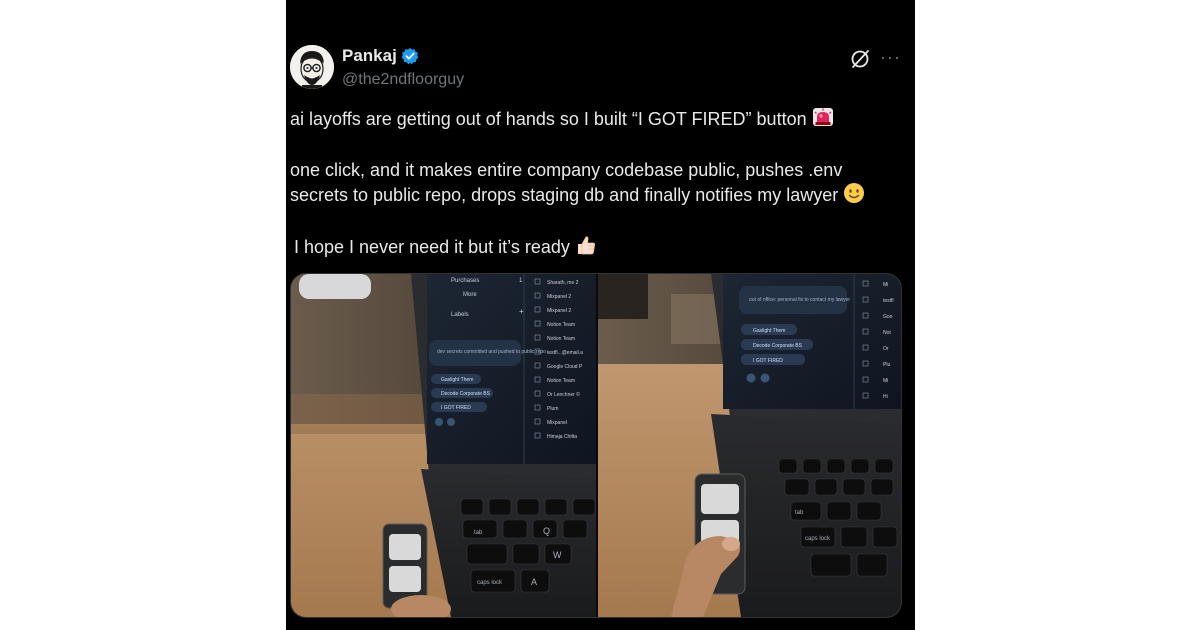 This screenshot has height=630, width=1200. I want to click on sidebar-labels: Labels, so click(460, 315).